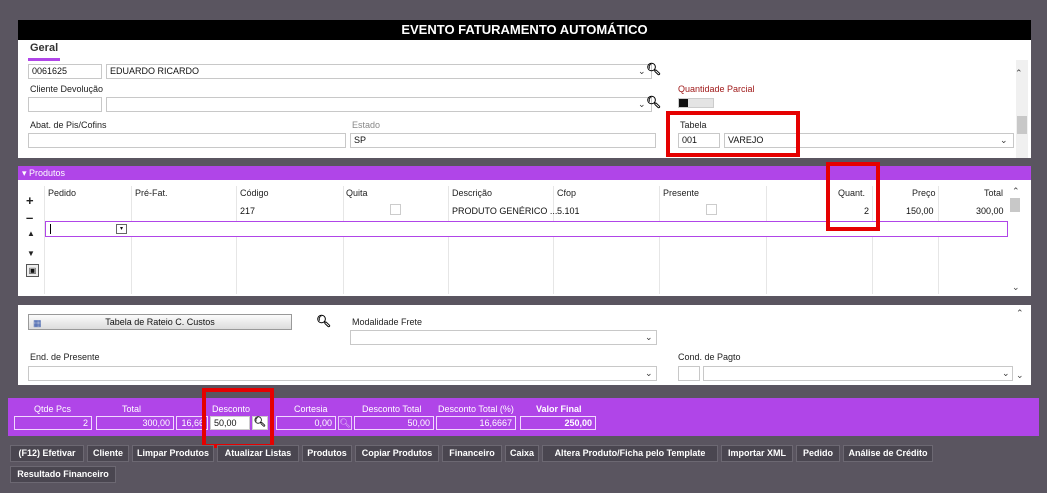  Describe the element at coordinates (1016, 287) in the screenshot. I see `grid-scroll-down-icon: ⌄` at that location.